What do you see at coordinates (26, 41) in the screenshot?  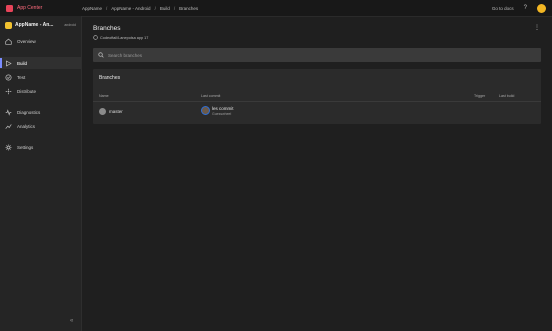 I see `sidebar-item-label: Overview` at bounding box center [26, 41].